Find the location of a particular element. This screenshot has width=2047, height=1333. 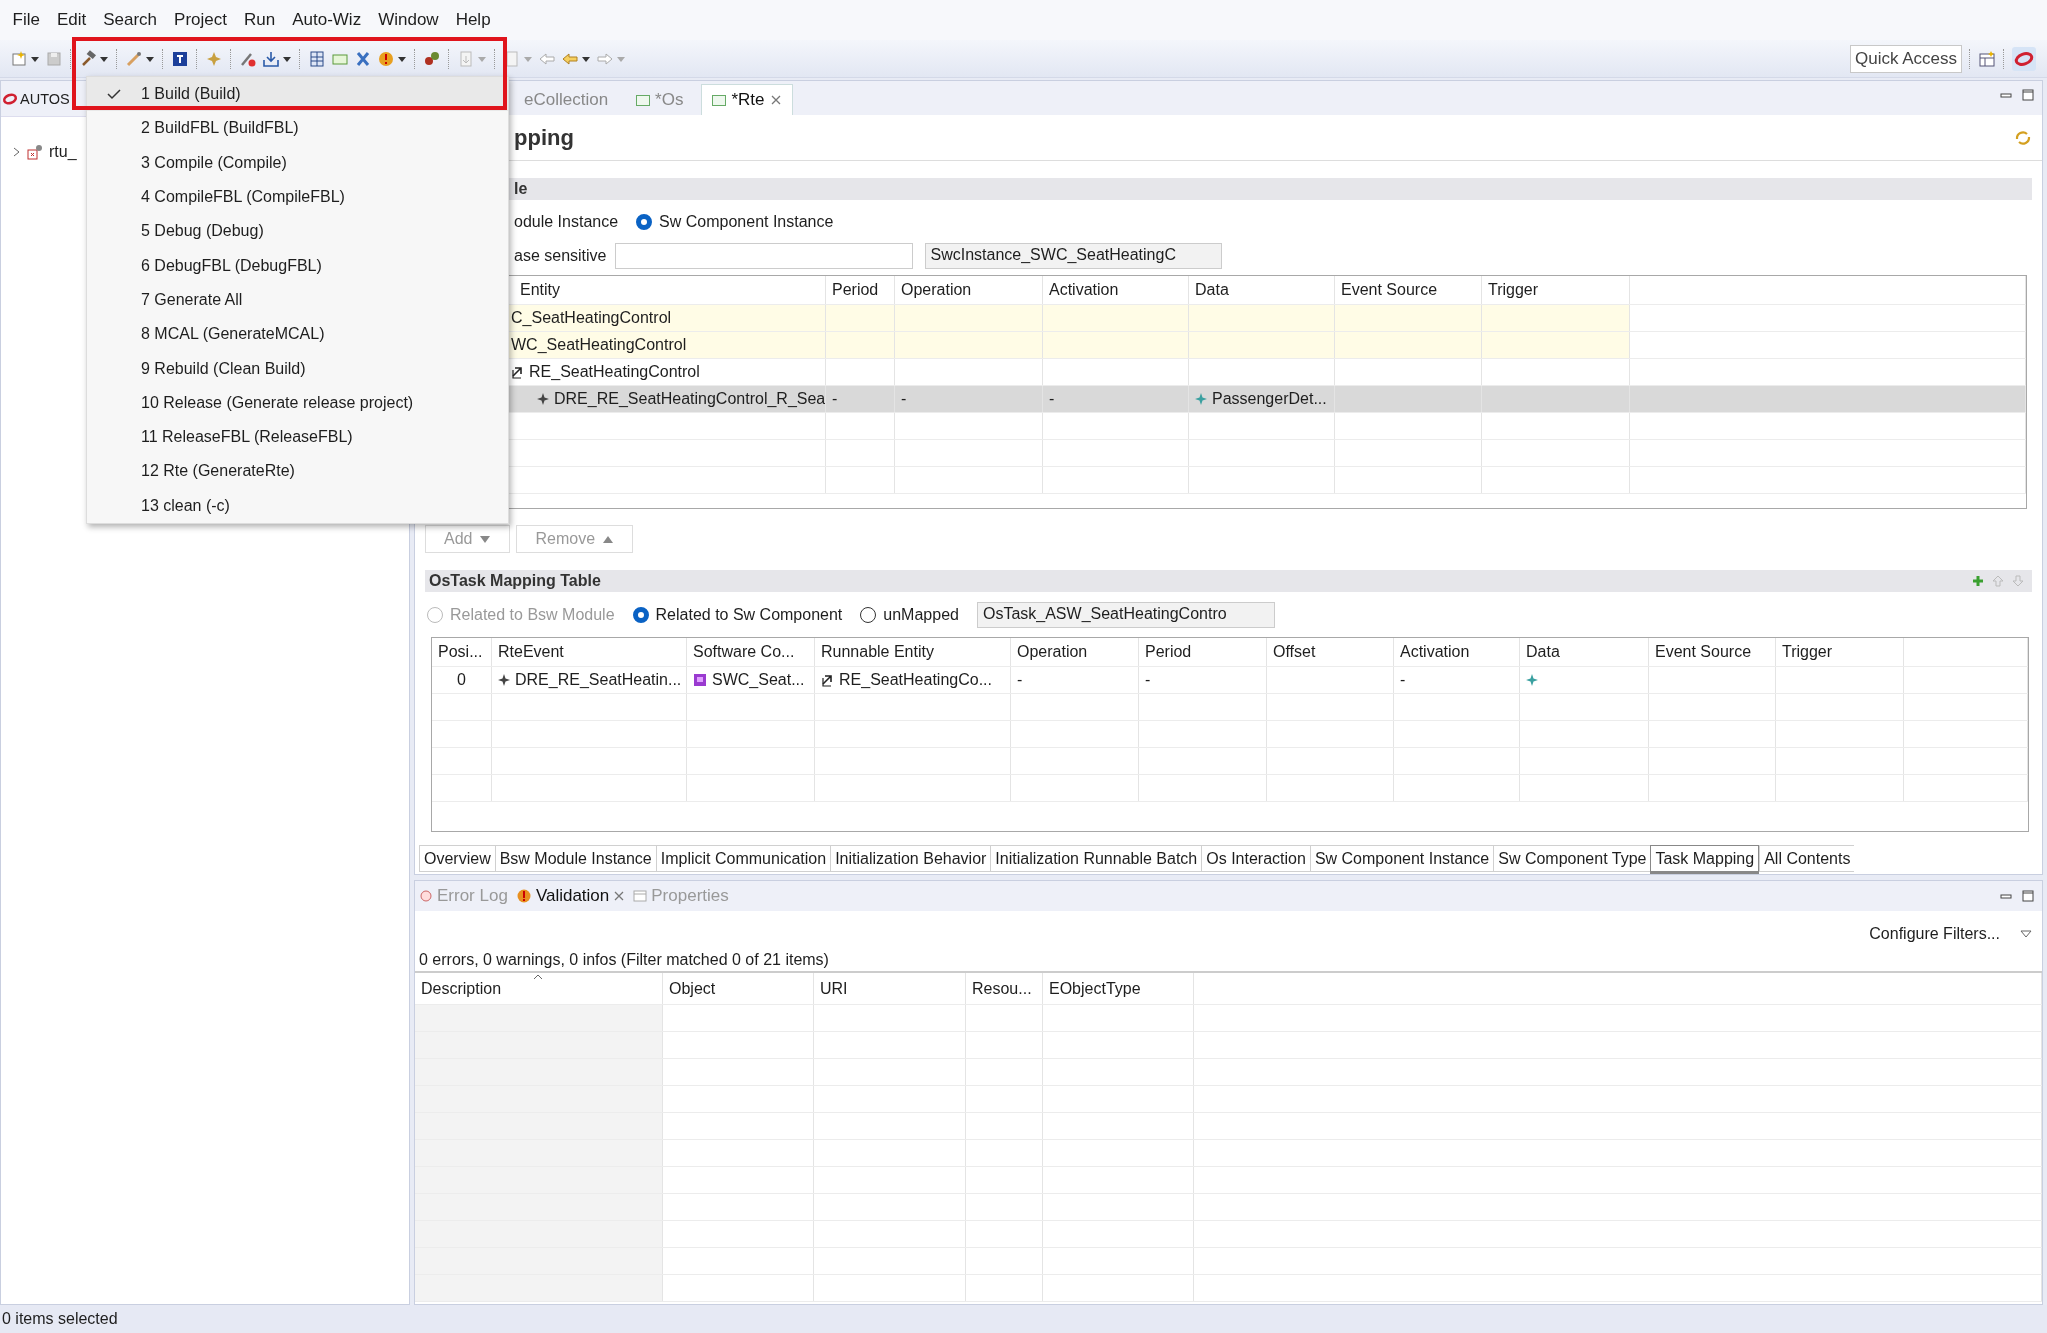

page-tab: Implicit Communication is located at coordinates (743, 858).